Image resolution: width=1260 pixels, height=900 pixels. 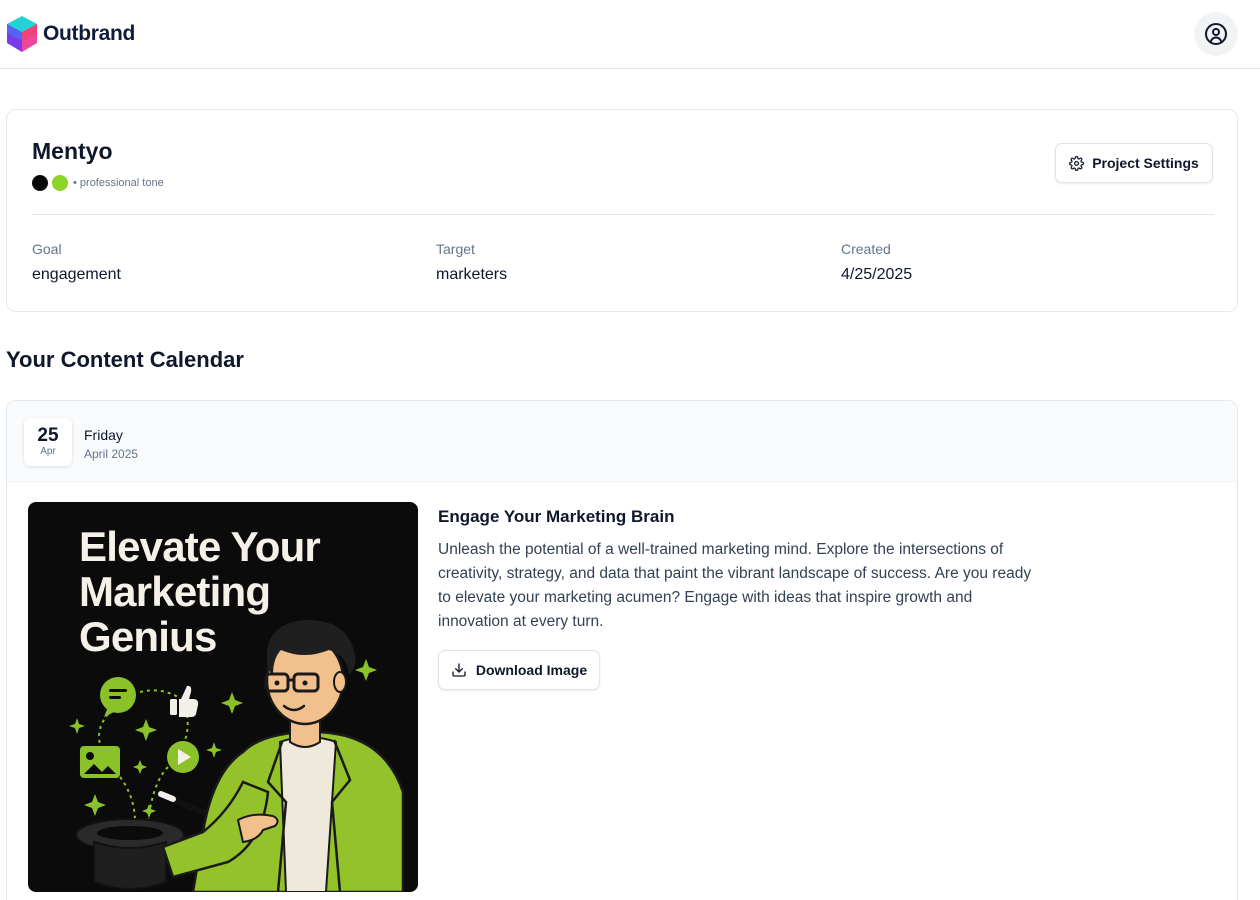 What do you see at coordinates (237, 755) in the screenshot?
I see `marketing-illustration` at bounding box center [237, 755].